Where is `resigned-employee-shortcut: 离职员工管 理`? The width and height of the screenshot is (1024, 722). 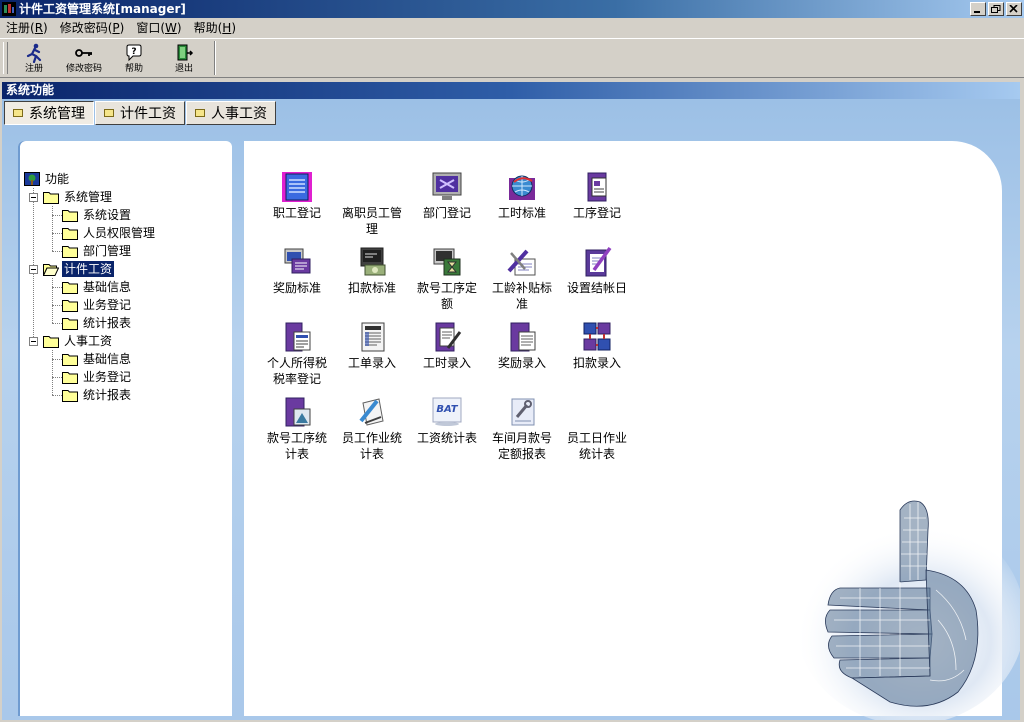
resigned-employee-shortcut: 离职员工管 理 is located at coordinates (372, 203).